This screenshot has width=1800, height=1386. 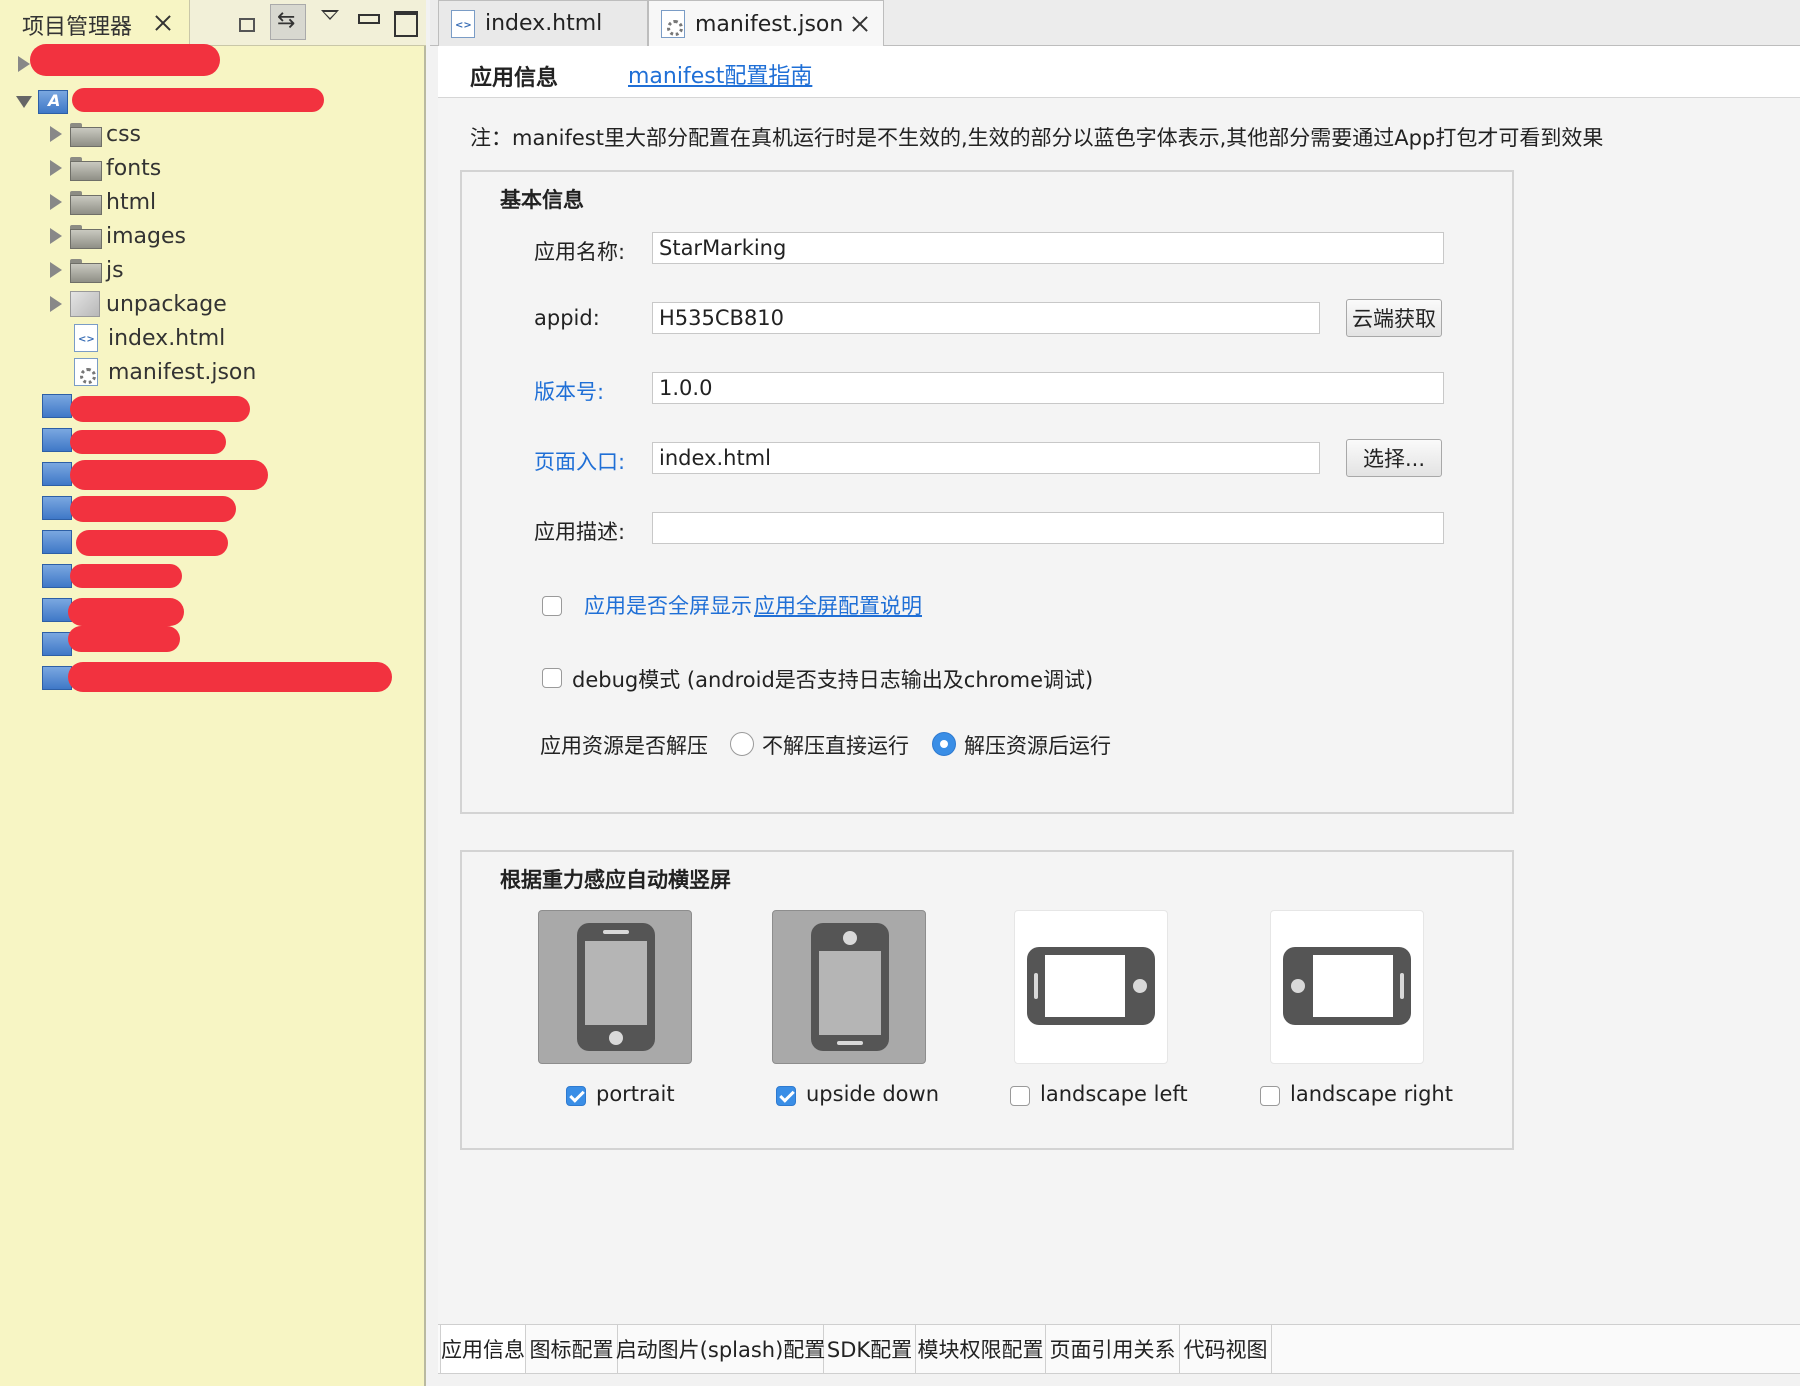 I want to click on landscape-left-phone-icon, so click(x=1091, y=986).